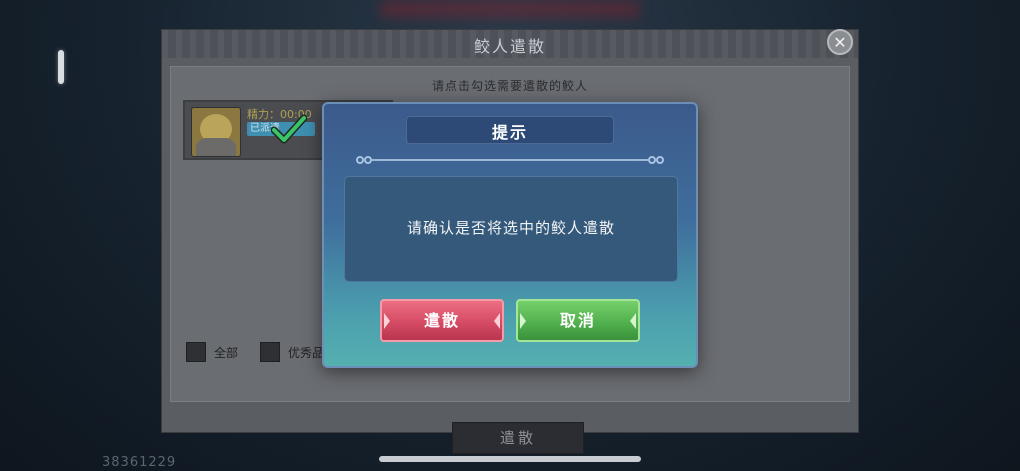  What do you see at coordinates (270, 352) in the screenshot?
I see `filter-excellent-checkbox` at bounding box center [270, 352].